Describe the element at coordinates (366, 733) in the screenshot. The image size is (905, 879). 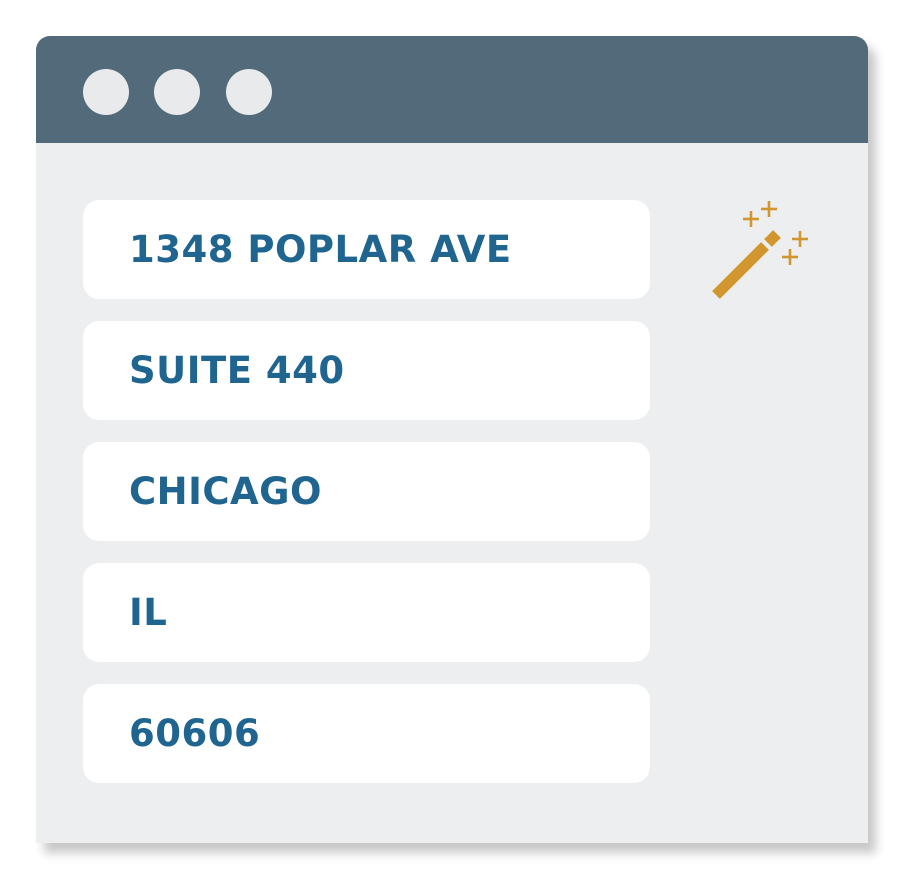
I see `zip-field: 60606` at that location.